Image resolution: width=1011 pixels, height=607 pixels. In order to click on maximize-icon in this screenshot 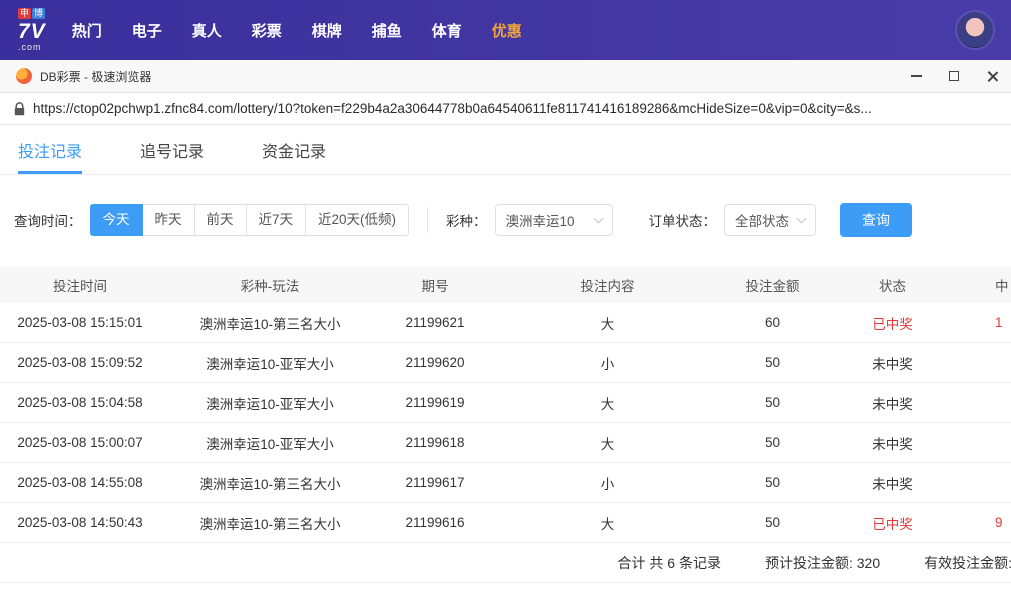, I will do `click(954, 76)`.